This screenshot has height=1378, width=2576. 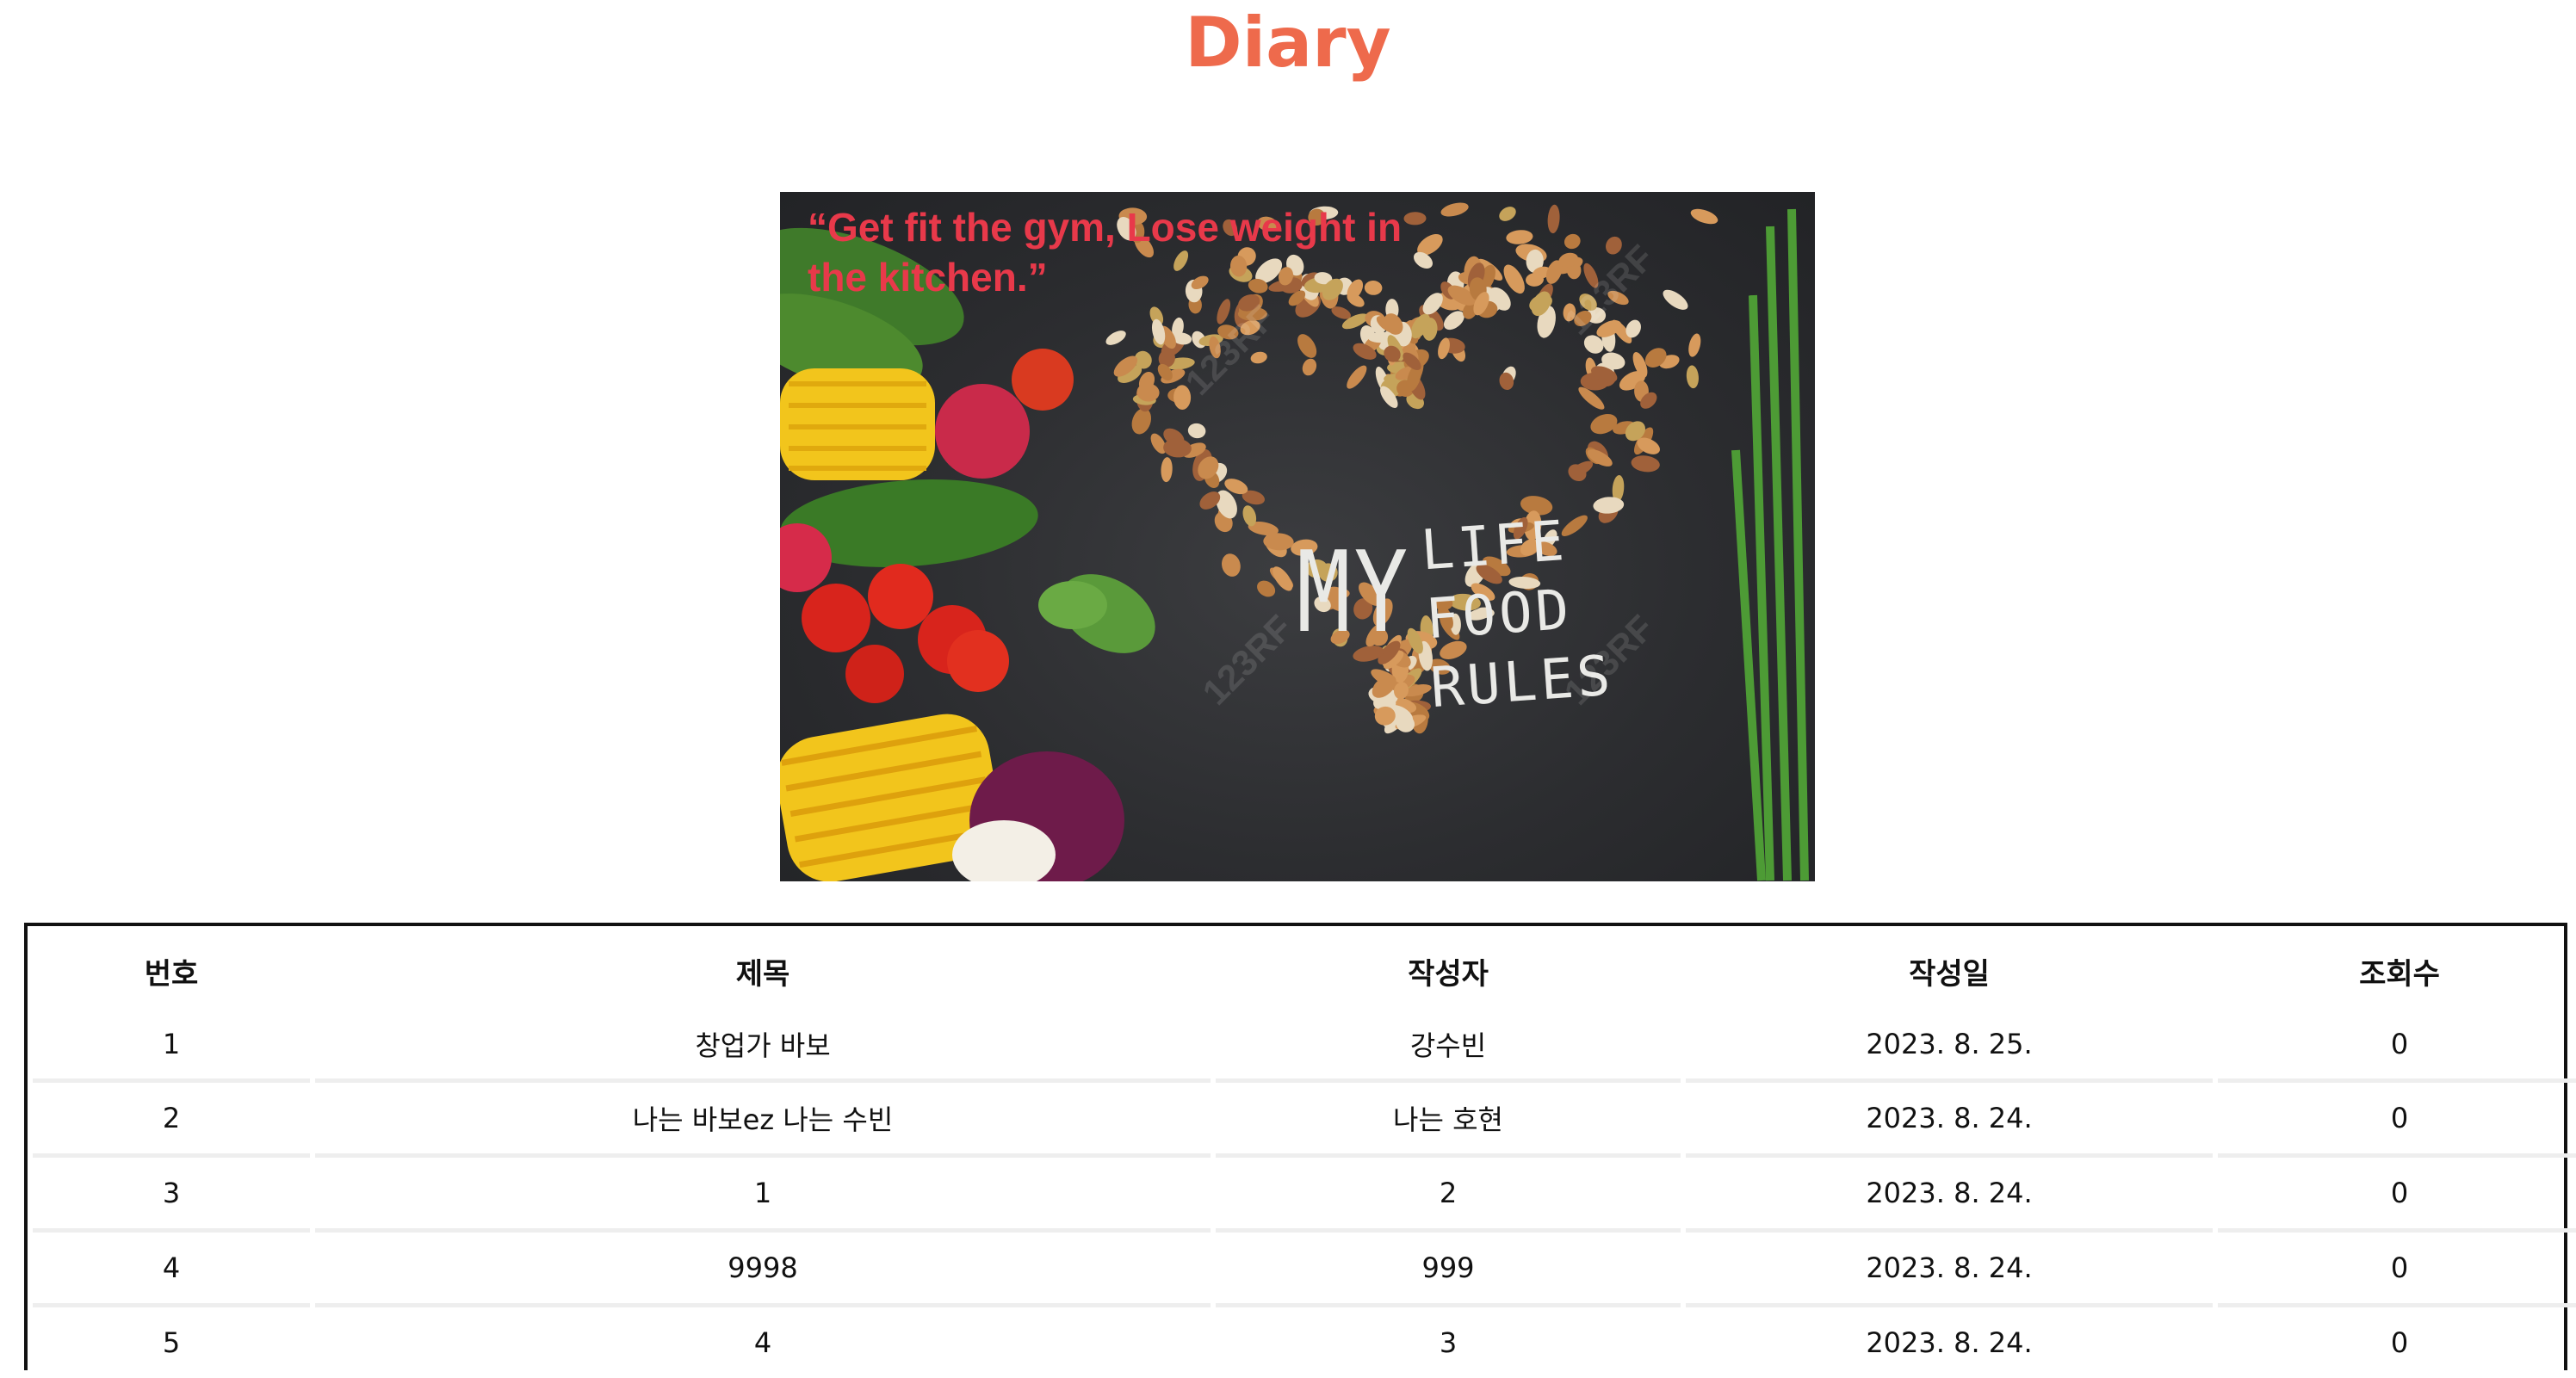 I want to click on cell-number: 5, so click(x=172, y=1341).